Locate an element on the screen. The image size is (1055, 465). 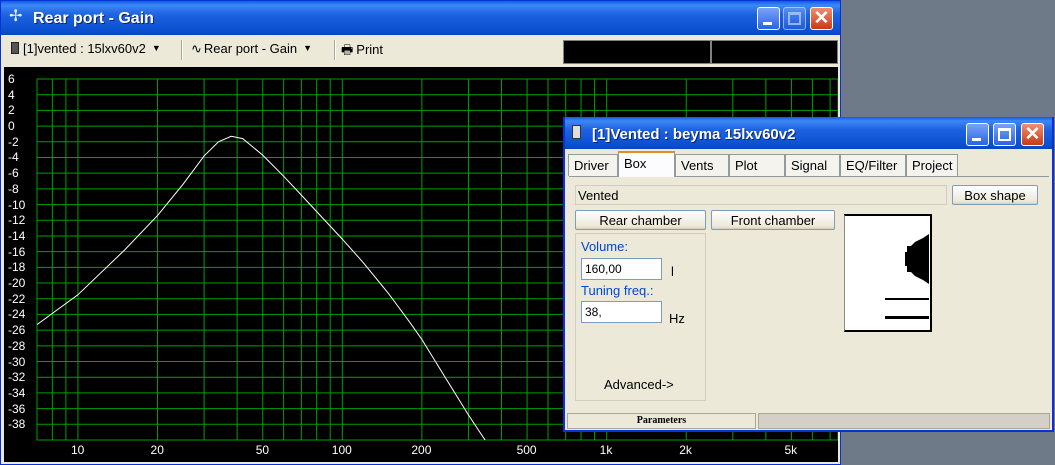
x-tick-label: 100 is located at coordinates (341, 450).